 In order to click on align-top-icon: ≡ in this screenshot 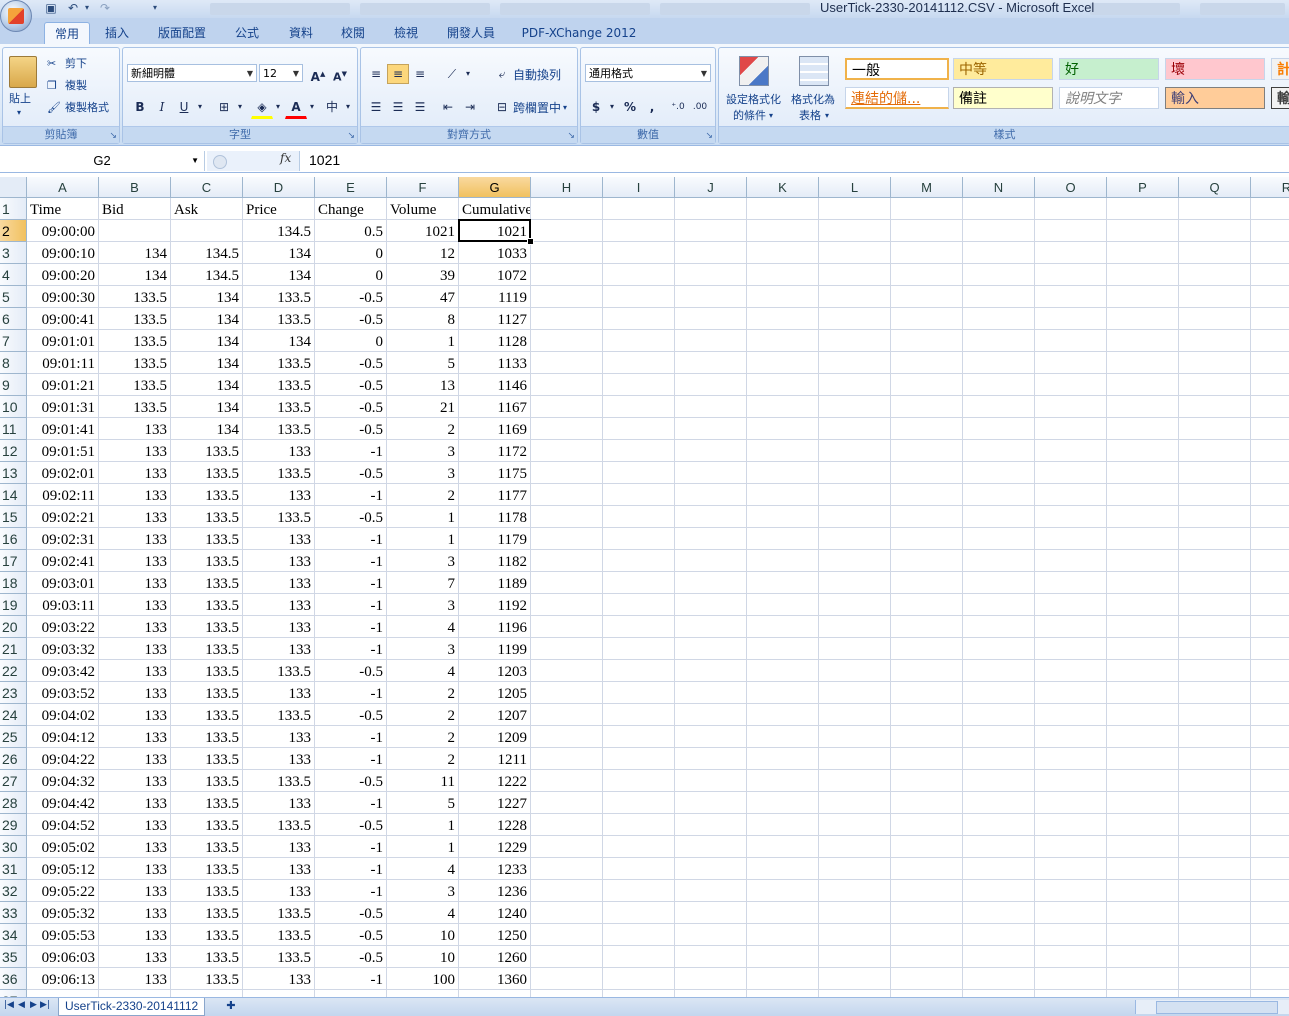, I will do `click(376, 74)`.